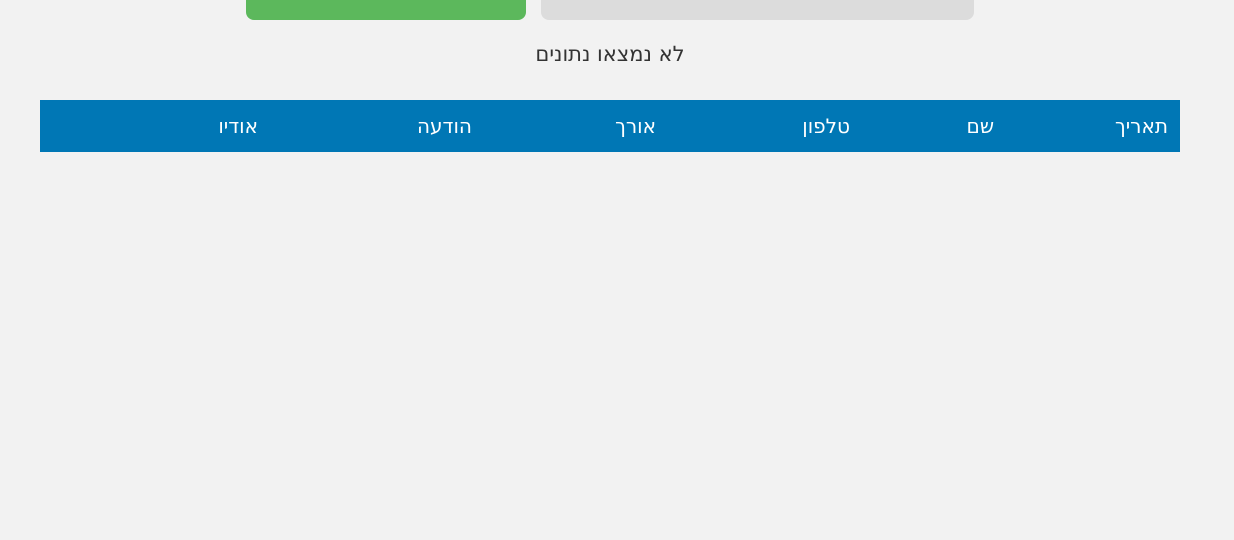 Image resolution: width=1234 pixels, height=540 pixels. What do you see at coordinates (377, 126) in the screenshot?
I see `column-header-message: הודעה` at bounding box center [377, 126].